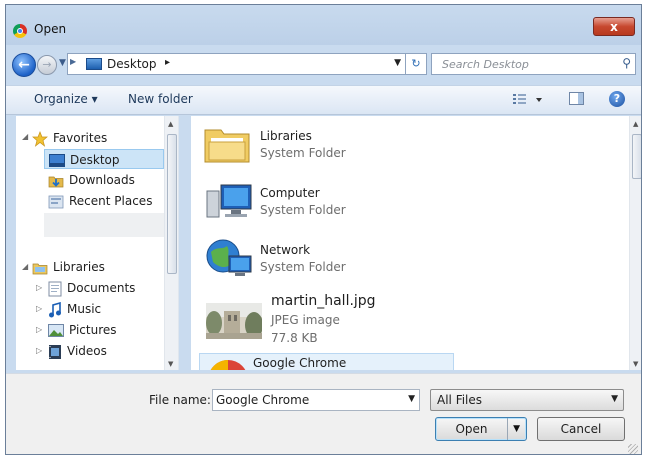 The height and width of the screenshot is (459, 648). Describe the element at coordinates (20, 31) in the screenshot. I see `chrome-app-icon` at that location.